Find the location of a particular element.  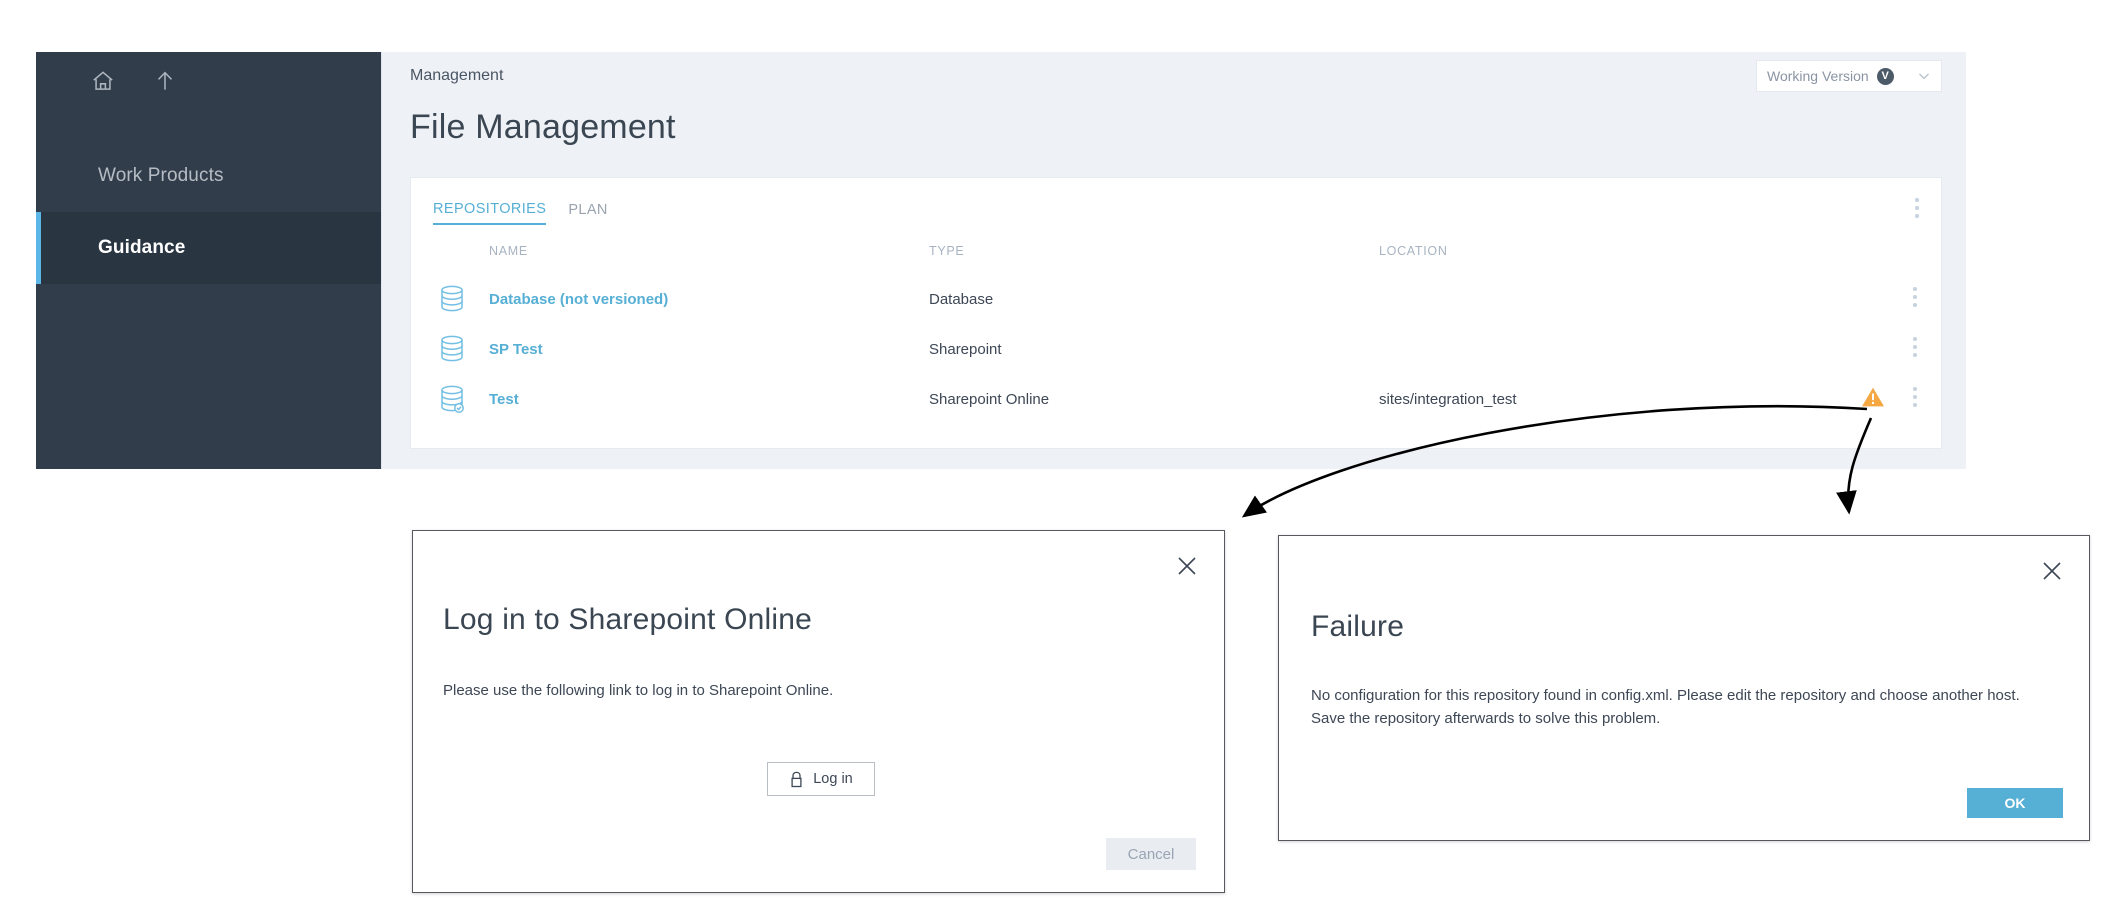

row-name-cell: SP Test is located at coordinates (709, 349).